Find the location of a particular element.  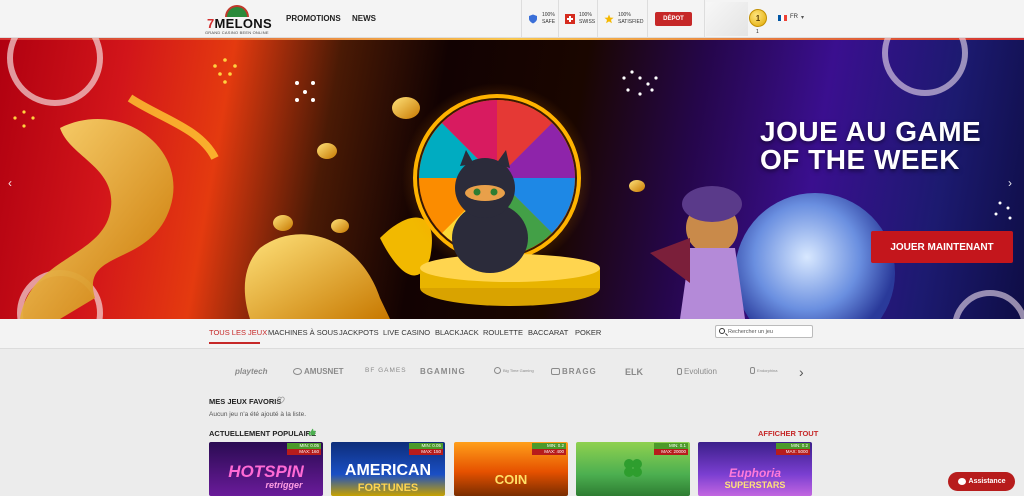

hero-title-line2: OF THE WEEK is located at coordinates (860, 159).